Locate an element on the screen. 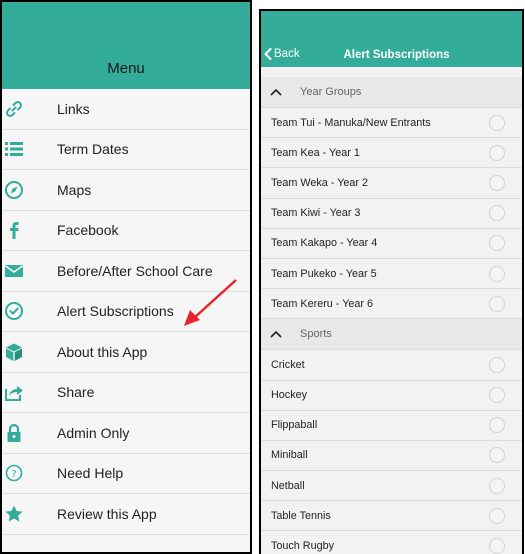 Image resolution: width=525 pixels, height=554 pixels. list-item: Table Tennis is located at coordinates (391, 516).